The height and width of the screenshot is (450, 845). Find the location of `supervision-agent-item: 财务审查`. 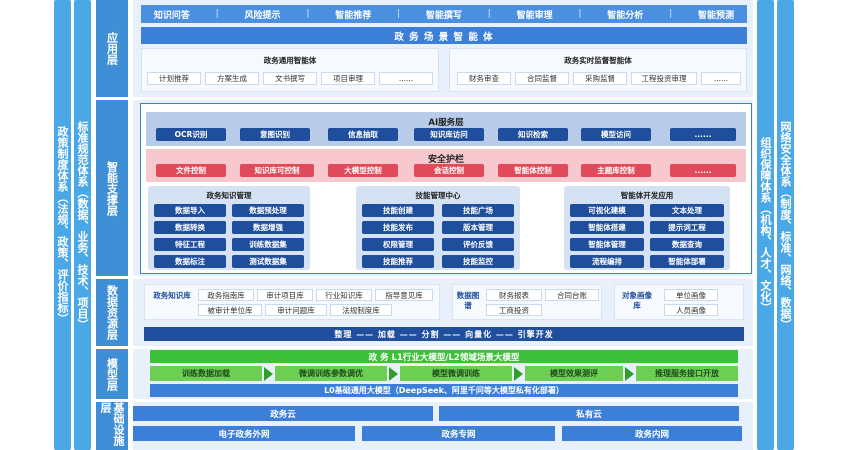

supervision-agent-item: 财务审查 is located at coordinates (484, 78).